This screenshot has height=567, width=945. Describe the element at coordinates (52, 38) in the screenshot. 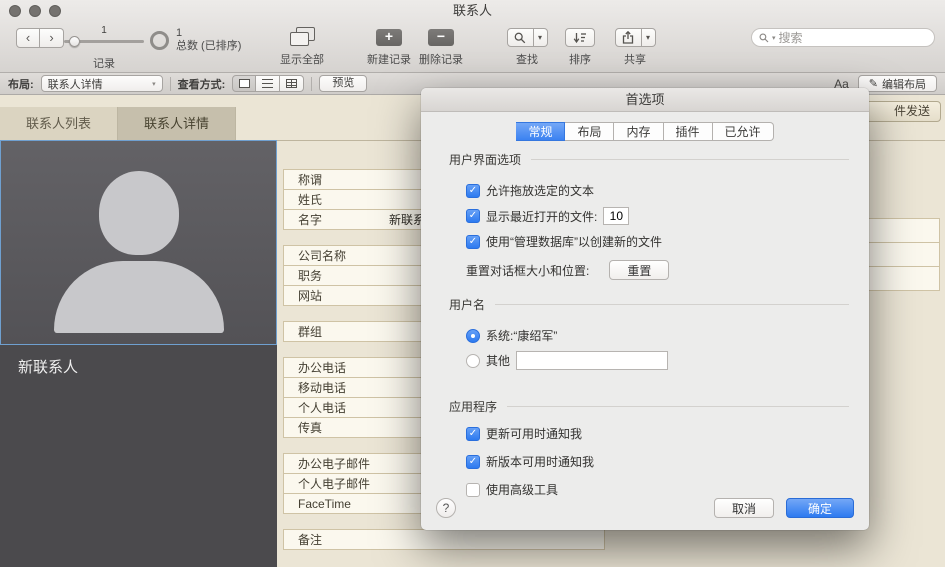

I see `next-record-button: ›` at that location.